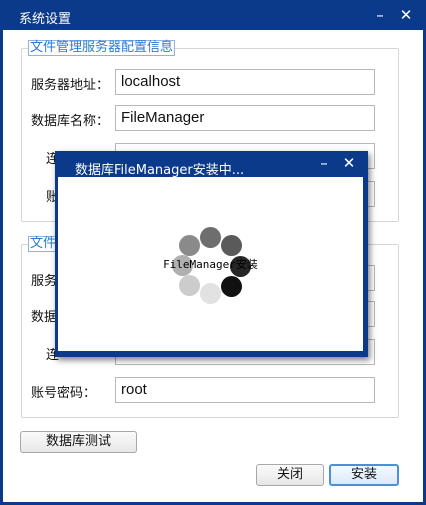  I want to click on spinner-caption: FileManager安装, so click(210, 264).